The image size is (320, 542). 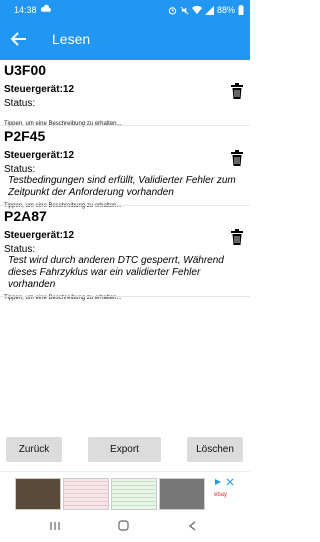 I want to click on alarm-icon, so click(x=172, y=10).